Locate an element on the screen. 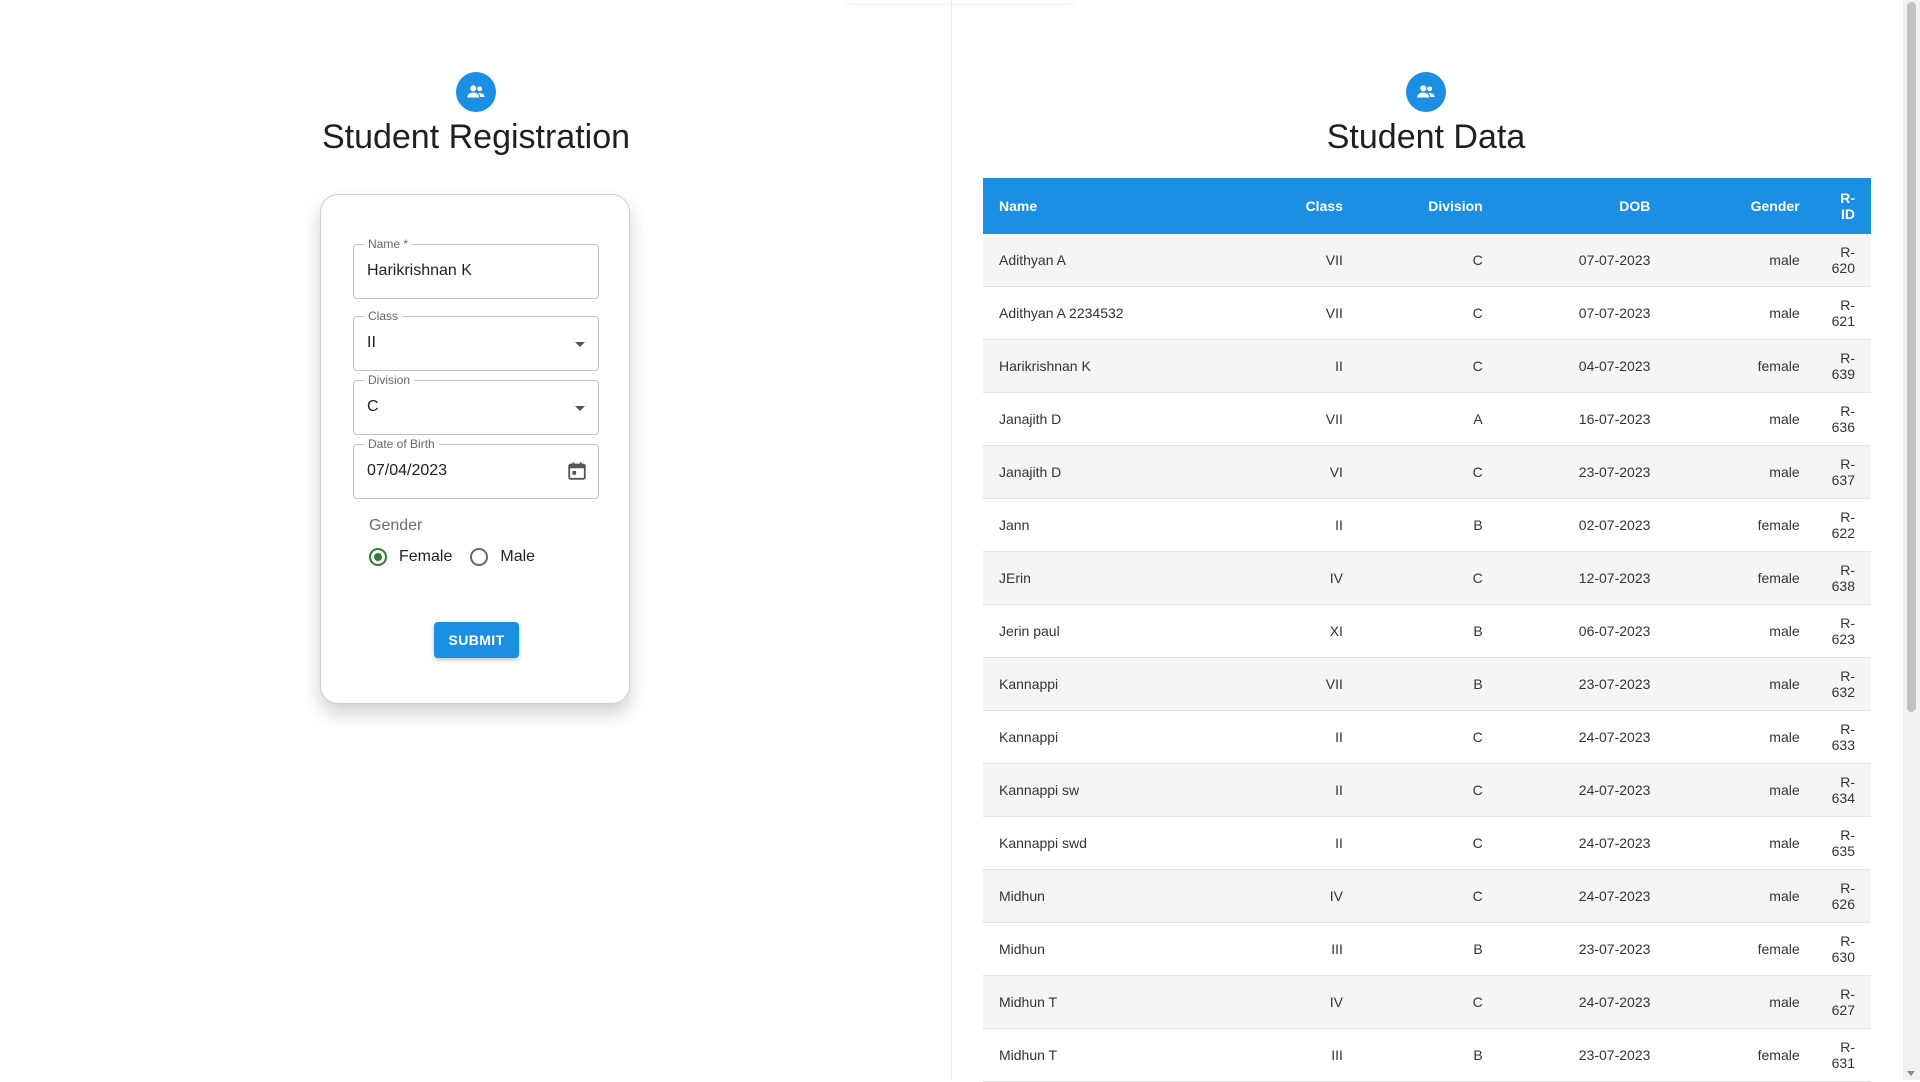 The image size is (1920, 1082). name-field: Name * Harikrishnan K is located at coordinates (476, 268).